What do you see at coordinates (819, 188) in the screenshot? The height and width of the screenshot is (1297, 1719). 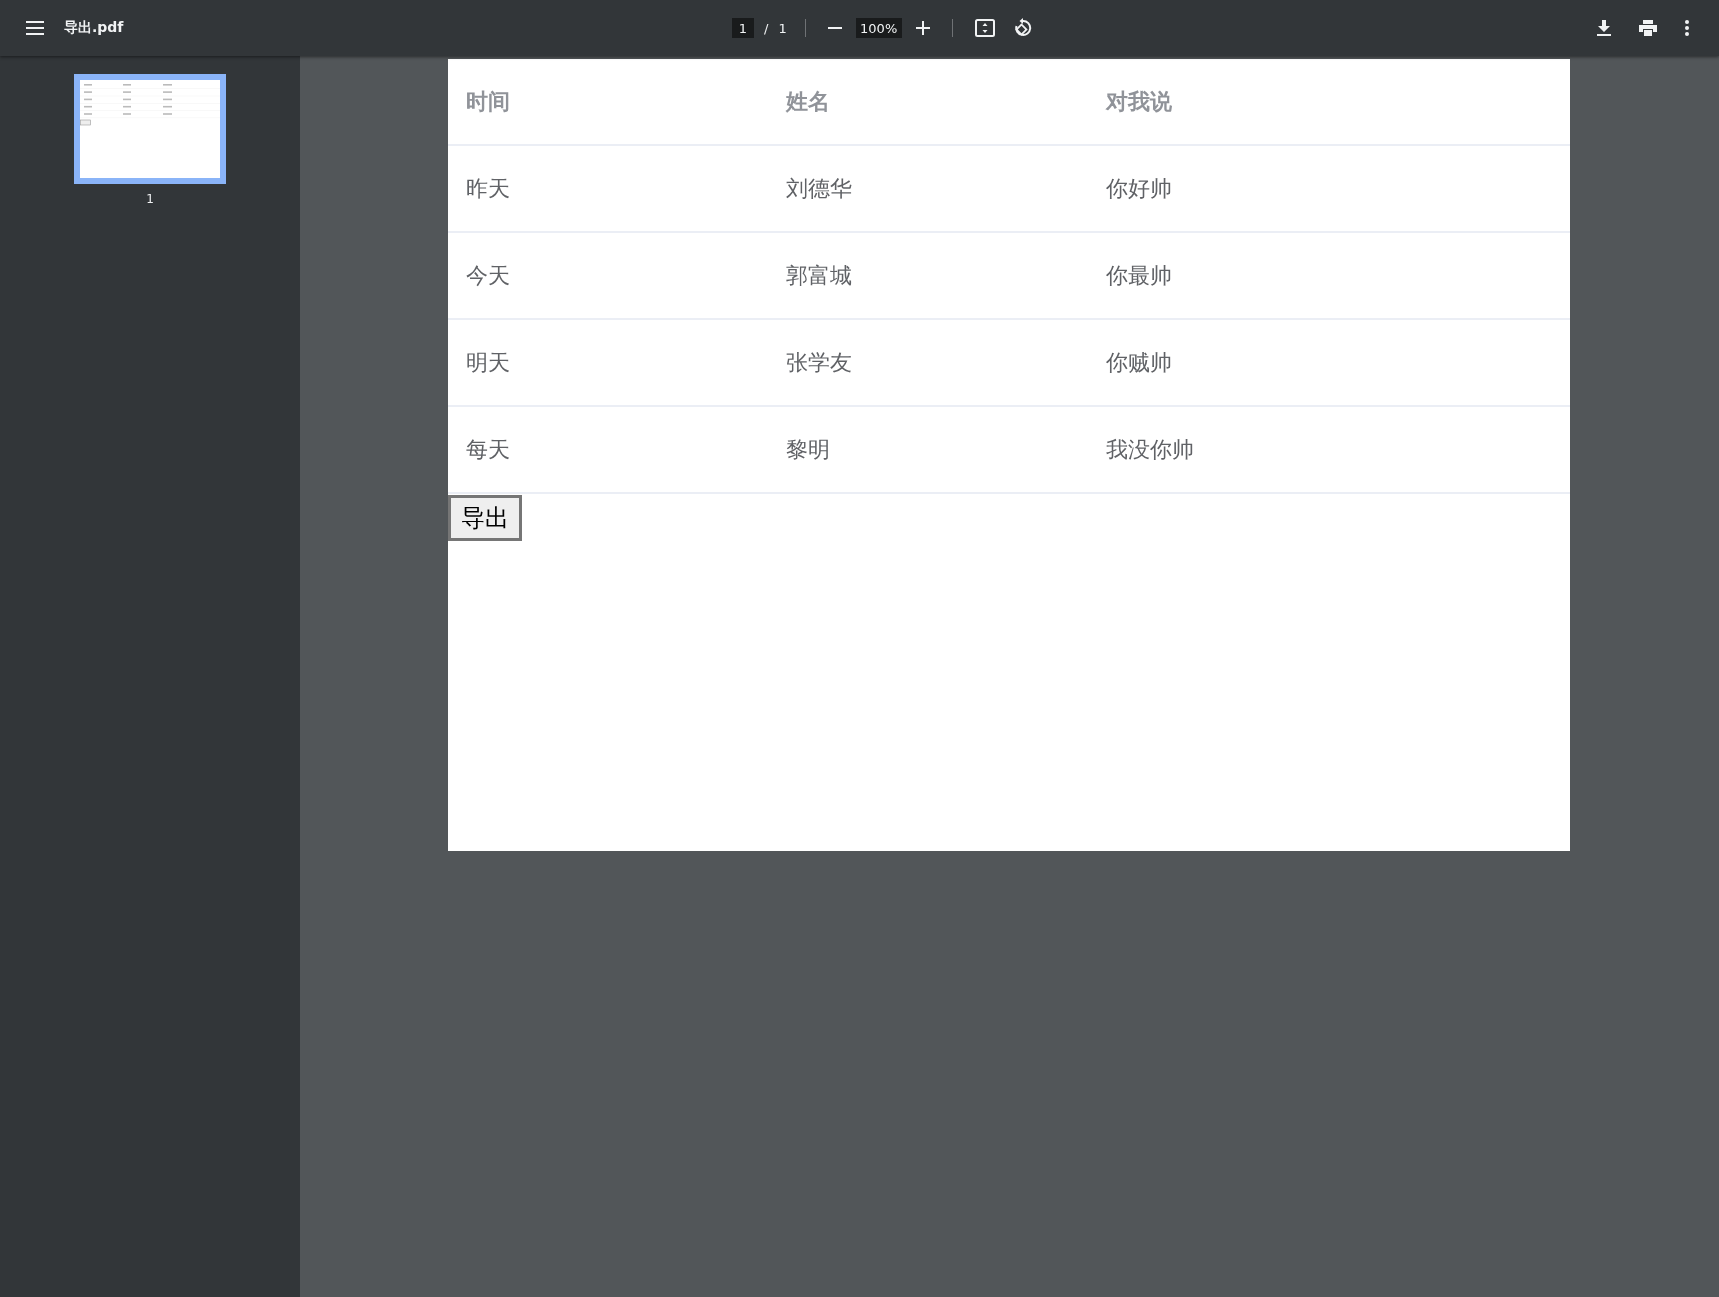 I see `table-cell-text: 刘德华` at bounding box center [819, 188].